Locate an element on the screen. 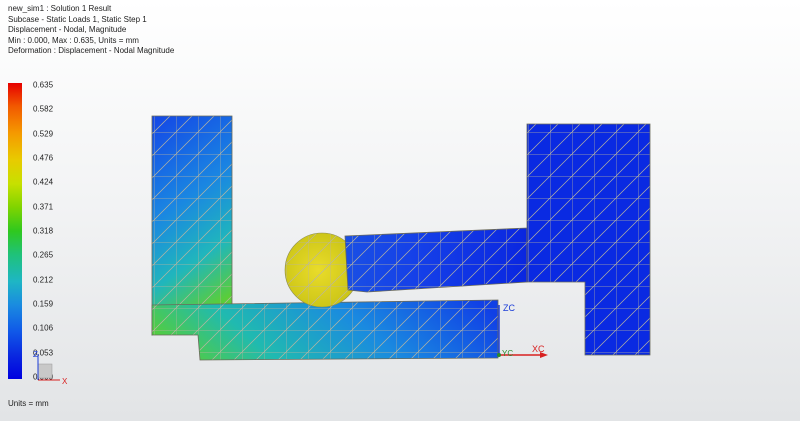 Image resolution: width=800 pixels, height=421 pixels. yc-label: YC is located at coordinates (507, 353).